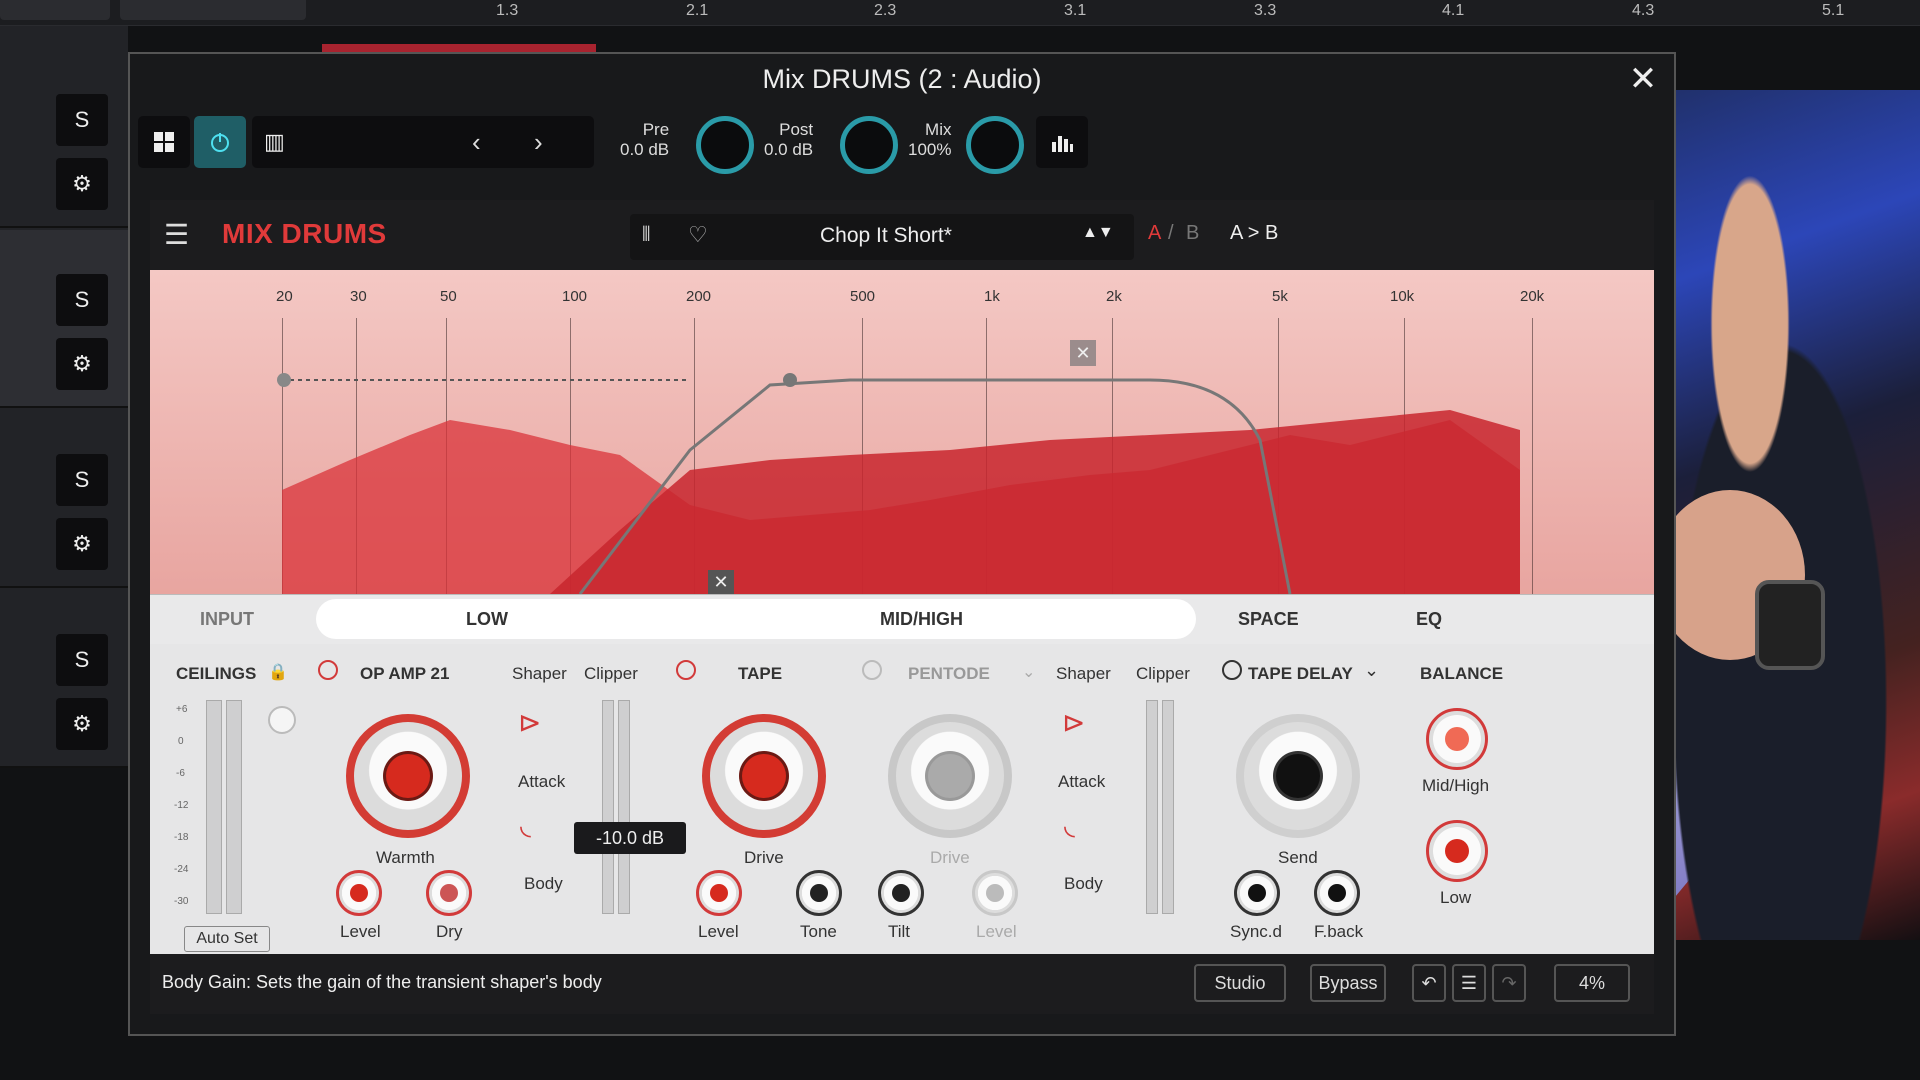  Describe the element at coordinates (1348, 983) in the screenshot. I see `bypass-button: Bypass` at that location.